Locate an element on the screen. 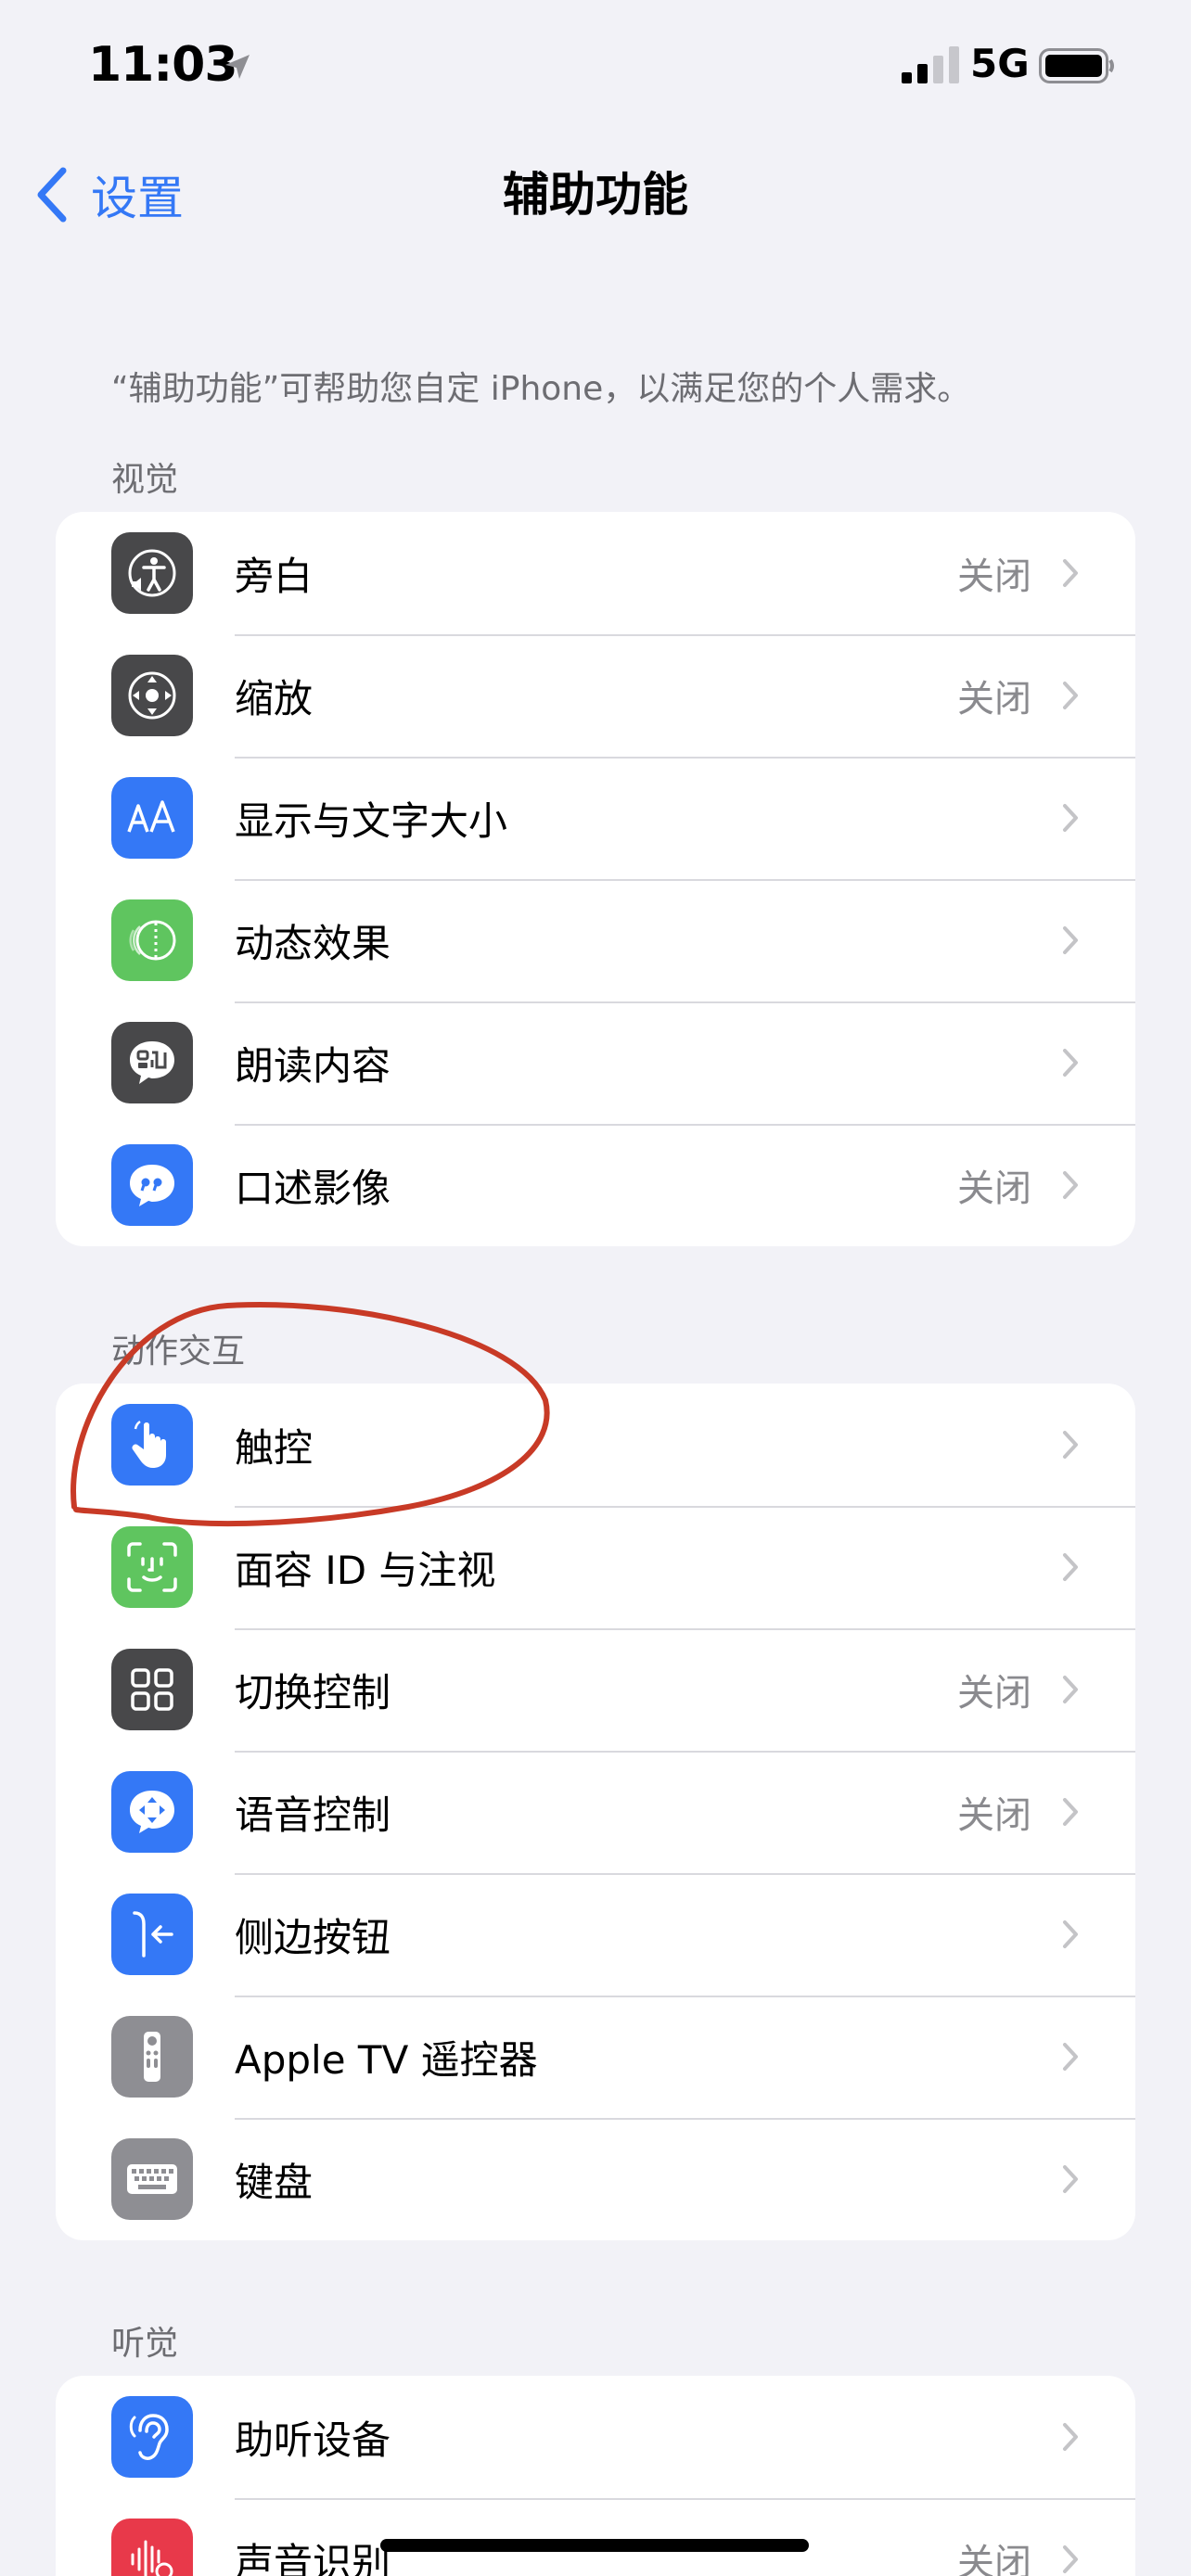 This screenshot has width=1191, height=2576. apple-tv-remote-icon is located at coordinates (152, 2057).